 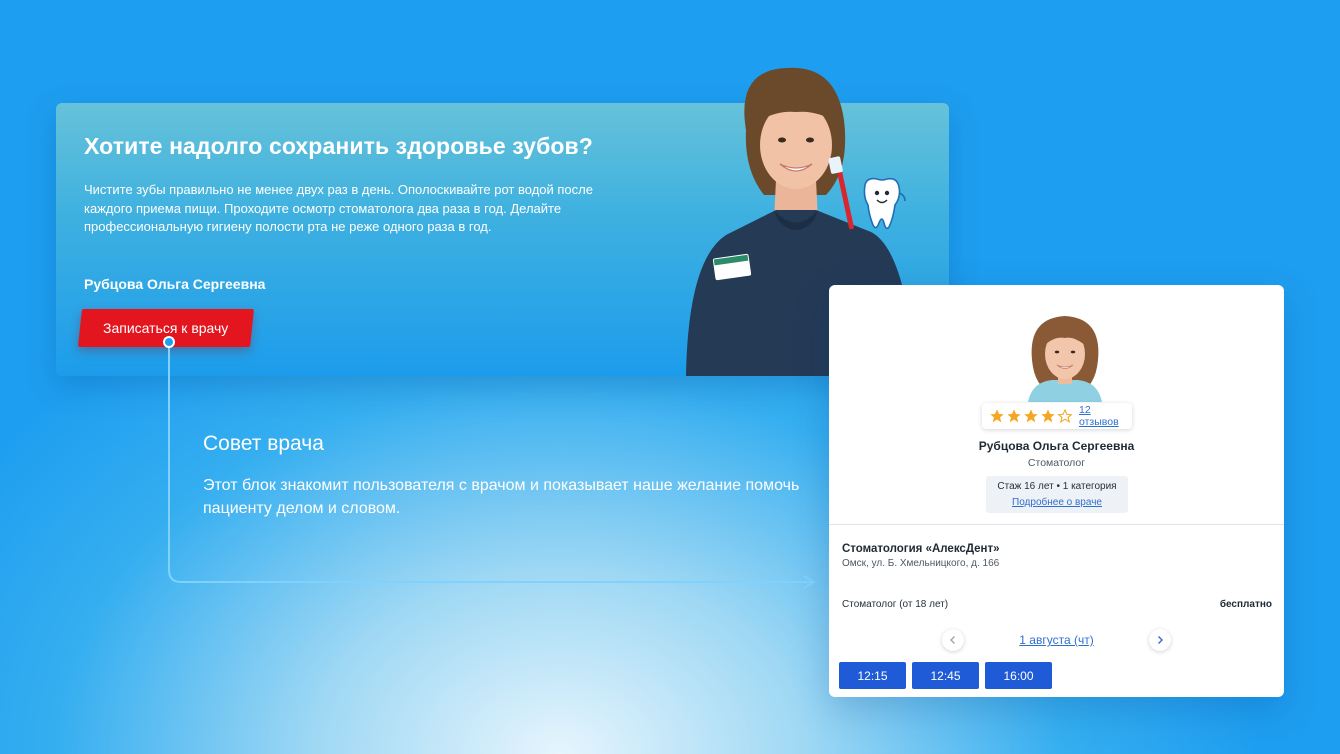 What do you see at coordinates (1056, 463) in the screenshot?
I see `card-specialty: Стоматолог` at bounding box center [1056, 463].